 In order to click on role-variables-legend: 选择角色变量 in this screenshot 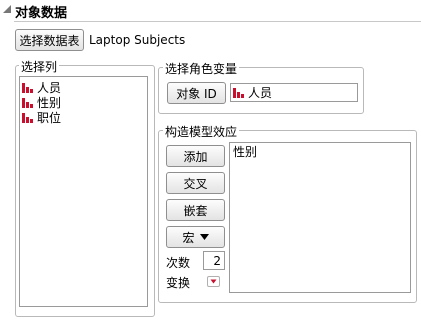, I will do `click(201, 68)`.